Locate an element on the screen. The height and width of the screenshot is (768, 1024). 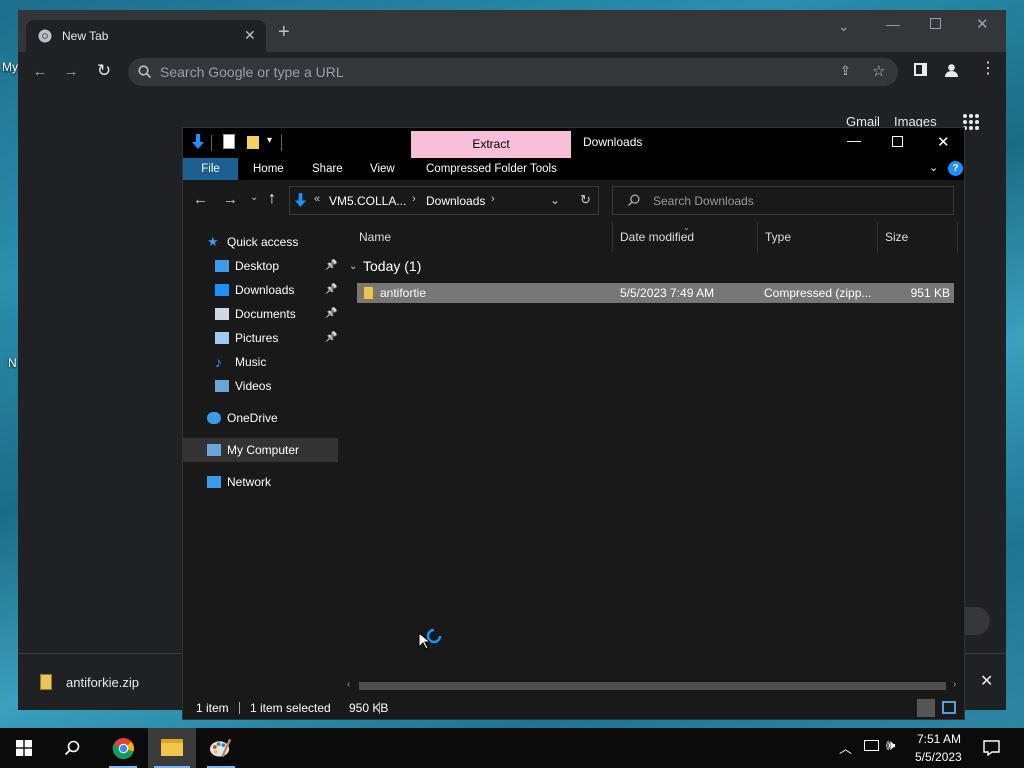
taskbar-chrome is located at coordinates (123, 748).